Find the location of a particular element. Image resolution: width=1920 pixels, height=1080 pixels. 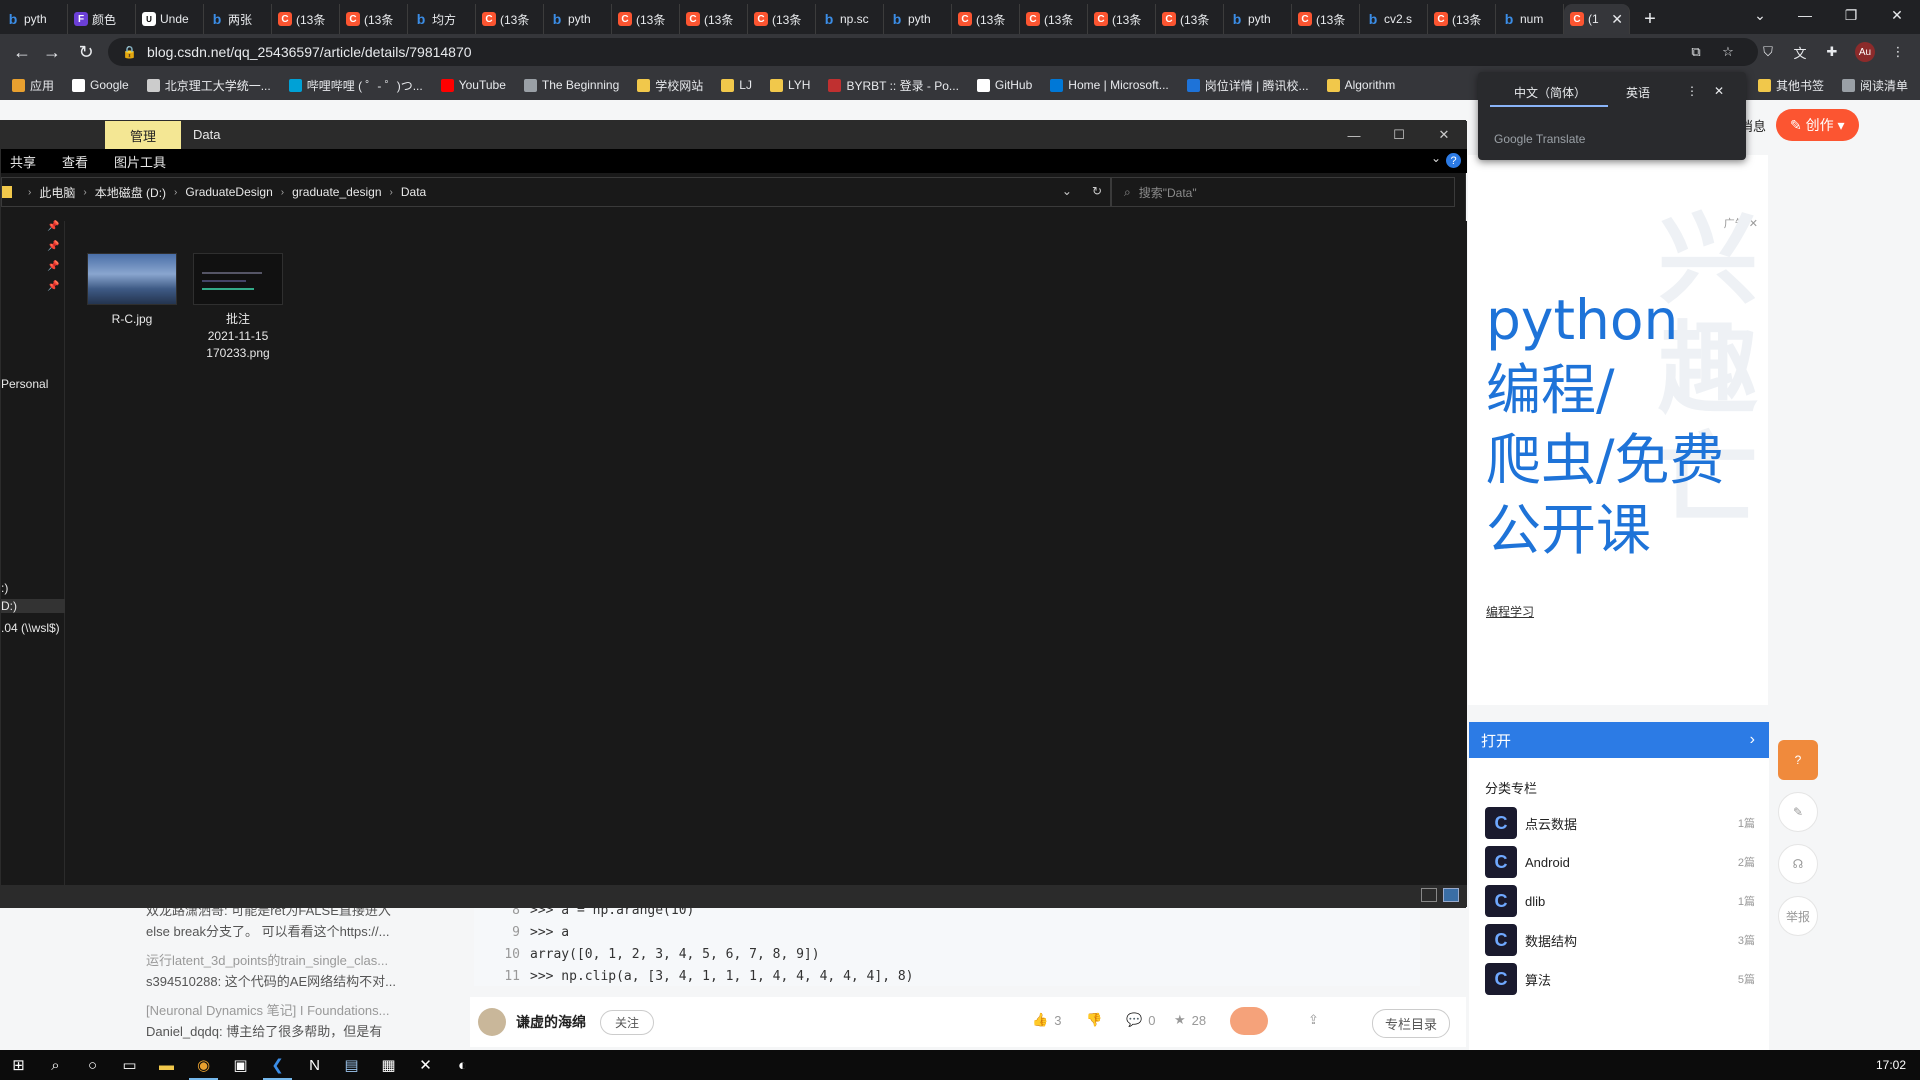

nav-item-wsl: .04 (\\wsl$) is located at coordinates (30, 628).